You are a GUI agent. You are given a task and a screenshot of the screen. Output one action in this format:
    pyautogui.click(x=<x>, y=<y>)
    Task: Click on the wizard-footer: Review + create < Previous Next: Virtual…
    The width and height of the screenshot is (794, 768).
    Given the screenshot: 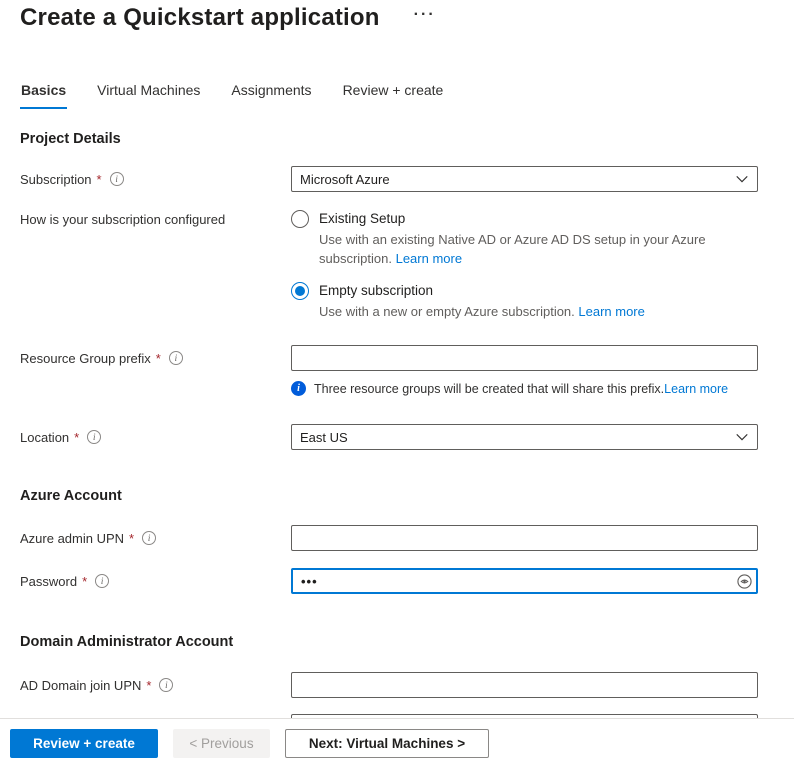 What is the action you would take?
    pyautogui.click(x=397, y=743)
    